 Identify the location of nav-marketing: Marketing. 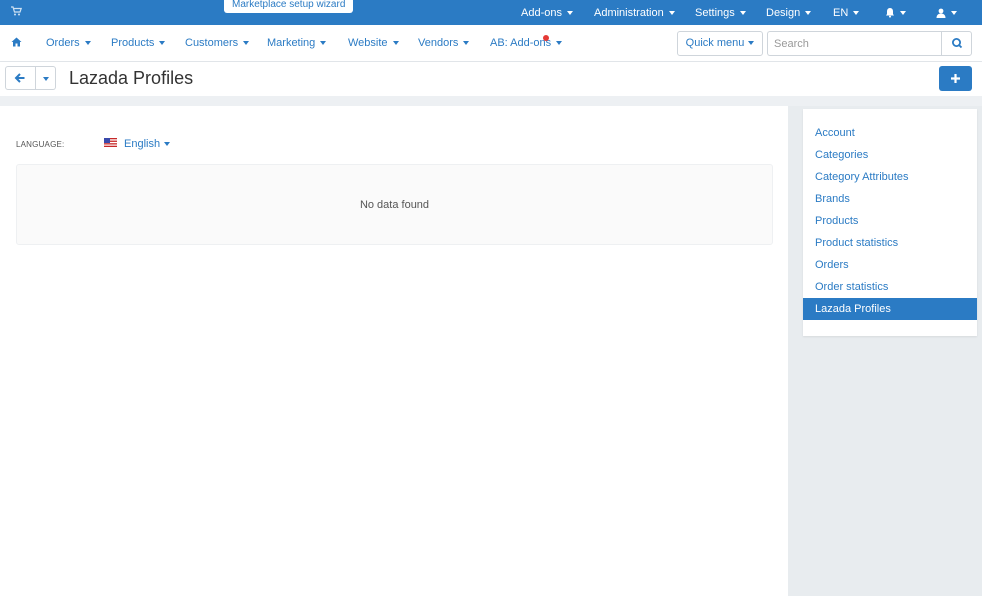
(297, 43).